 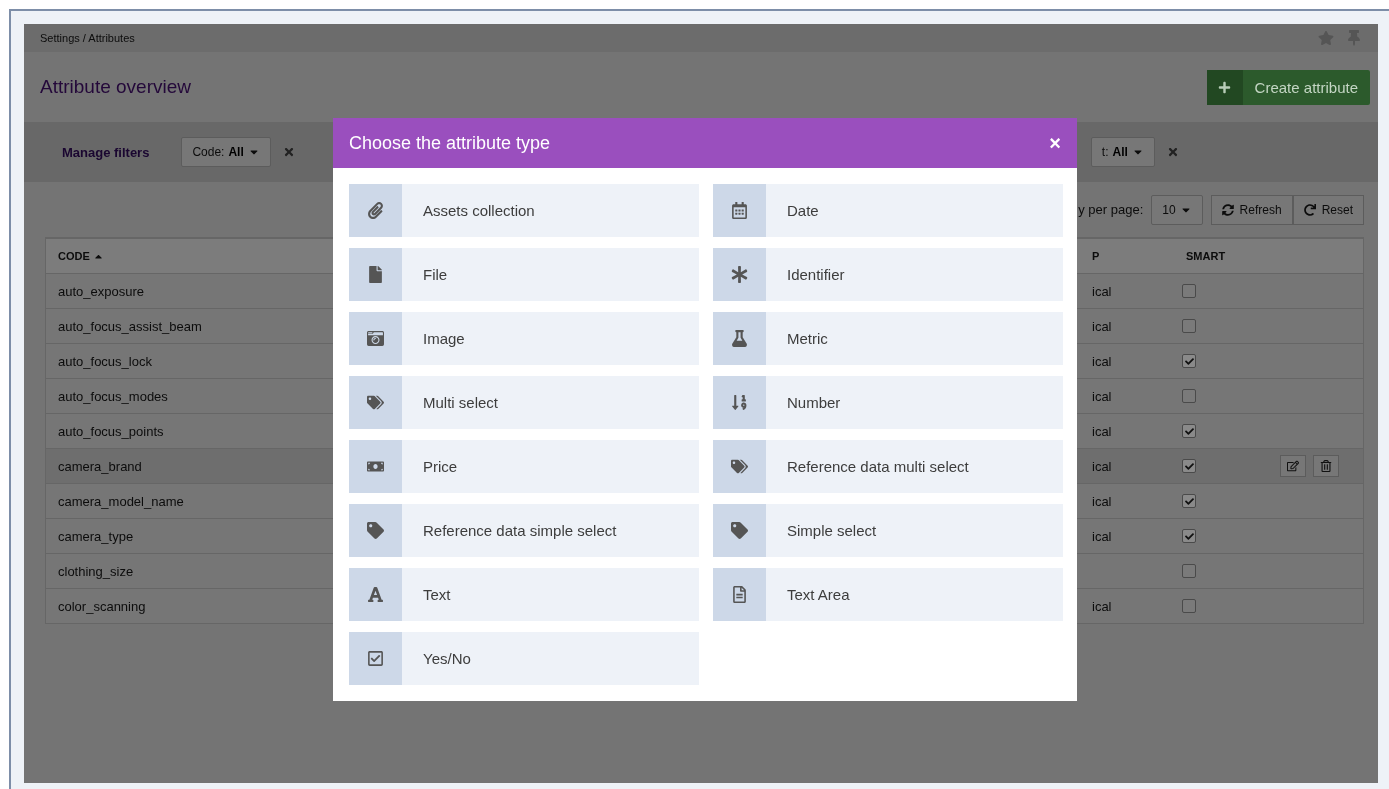 I want to click on camera-icon, so click(x=375, y=338).